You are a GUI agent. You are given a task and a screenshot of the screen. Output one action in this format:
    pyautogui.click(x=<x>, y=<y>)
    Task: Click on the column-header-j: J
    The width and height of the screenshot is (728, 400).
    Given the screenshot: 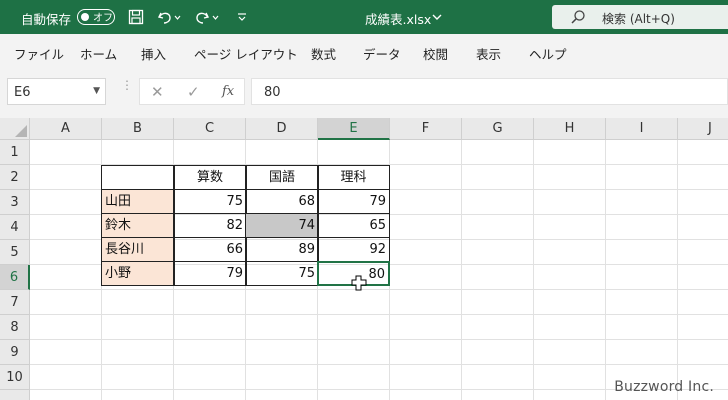 What is the action you would take?
    pyautogui.click(x=703, y=129)
    